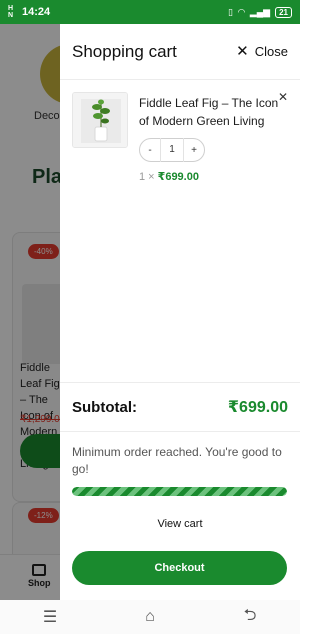 This screenshot has height=634, width=320. I want to click on plant-image, so click(100, 120).